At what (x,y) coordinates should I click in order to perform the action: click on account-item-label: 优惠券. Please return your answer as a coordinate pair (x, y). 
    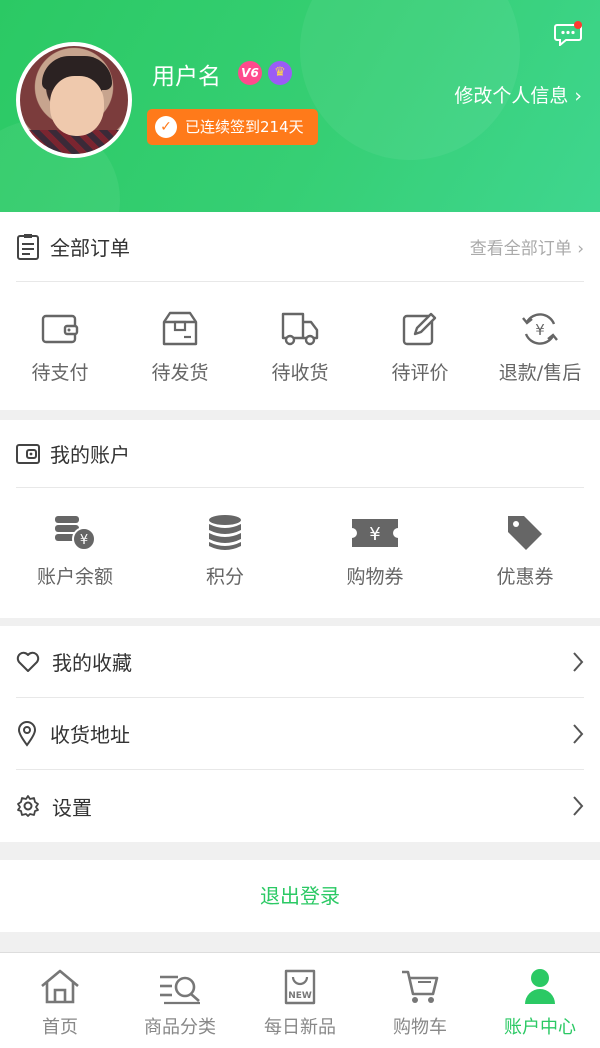
    Looking at the image, I should click on (525, 577).